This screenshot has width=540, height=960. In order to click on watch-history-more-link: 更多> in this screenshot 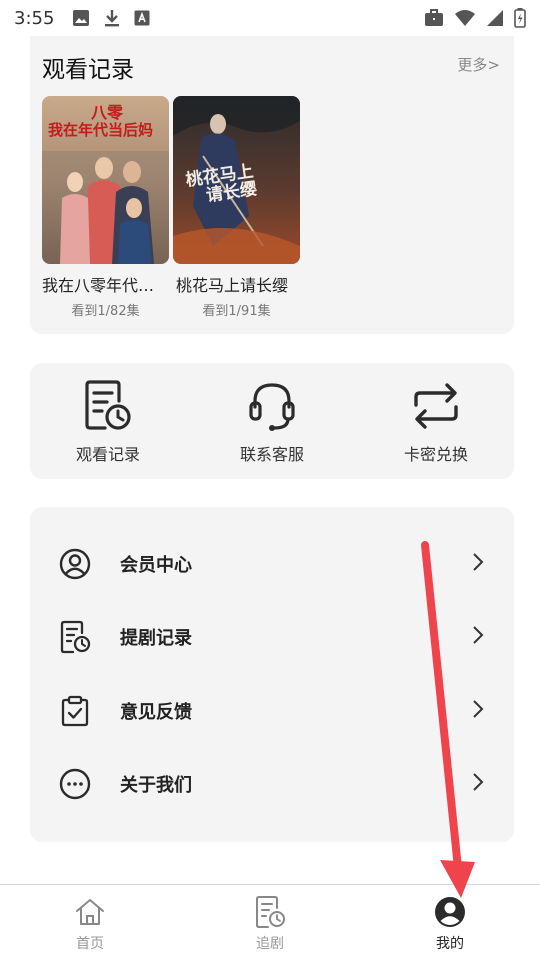, I will do `click(478, 64)`.